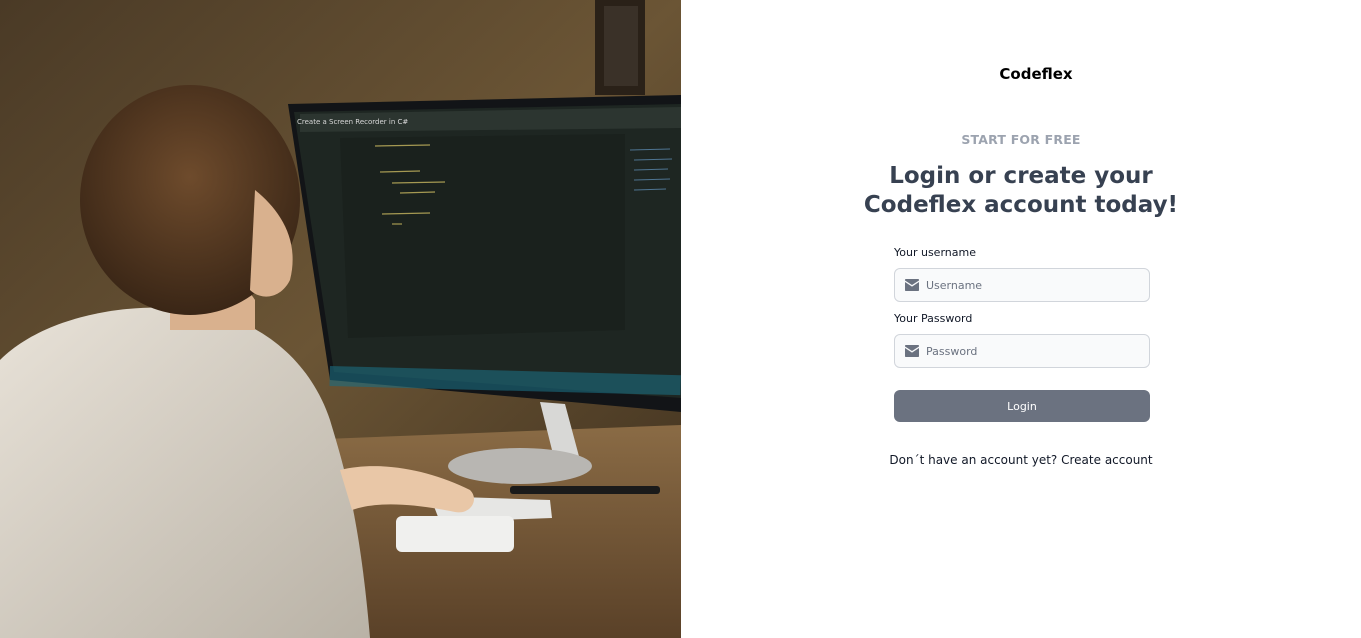 The height and width of the screenshot is (638, 1361). What do you see at coordinates (1036, 285) in the screenshot?
I see `username-input` at bounding box center [1036, 285].